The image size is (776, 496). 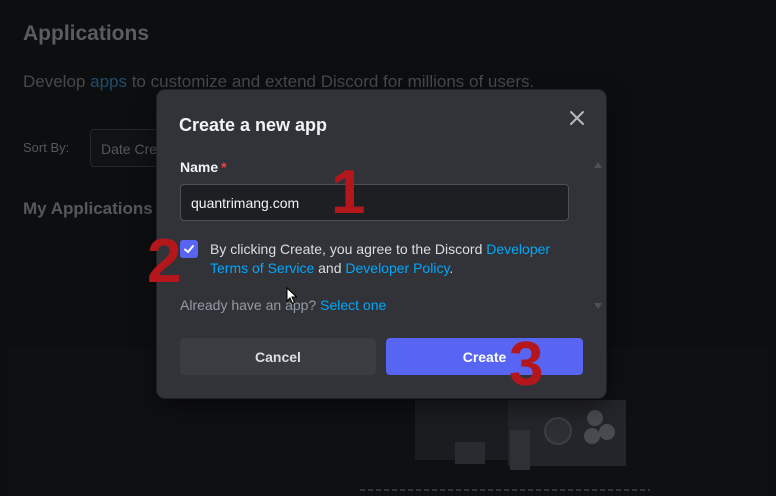 I want to click on step-marker-1: 1, so click(x=348, y=192).